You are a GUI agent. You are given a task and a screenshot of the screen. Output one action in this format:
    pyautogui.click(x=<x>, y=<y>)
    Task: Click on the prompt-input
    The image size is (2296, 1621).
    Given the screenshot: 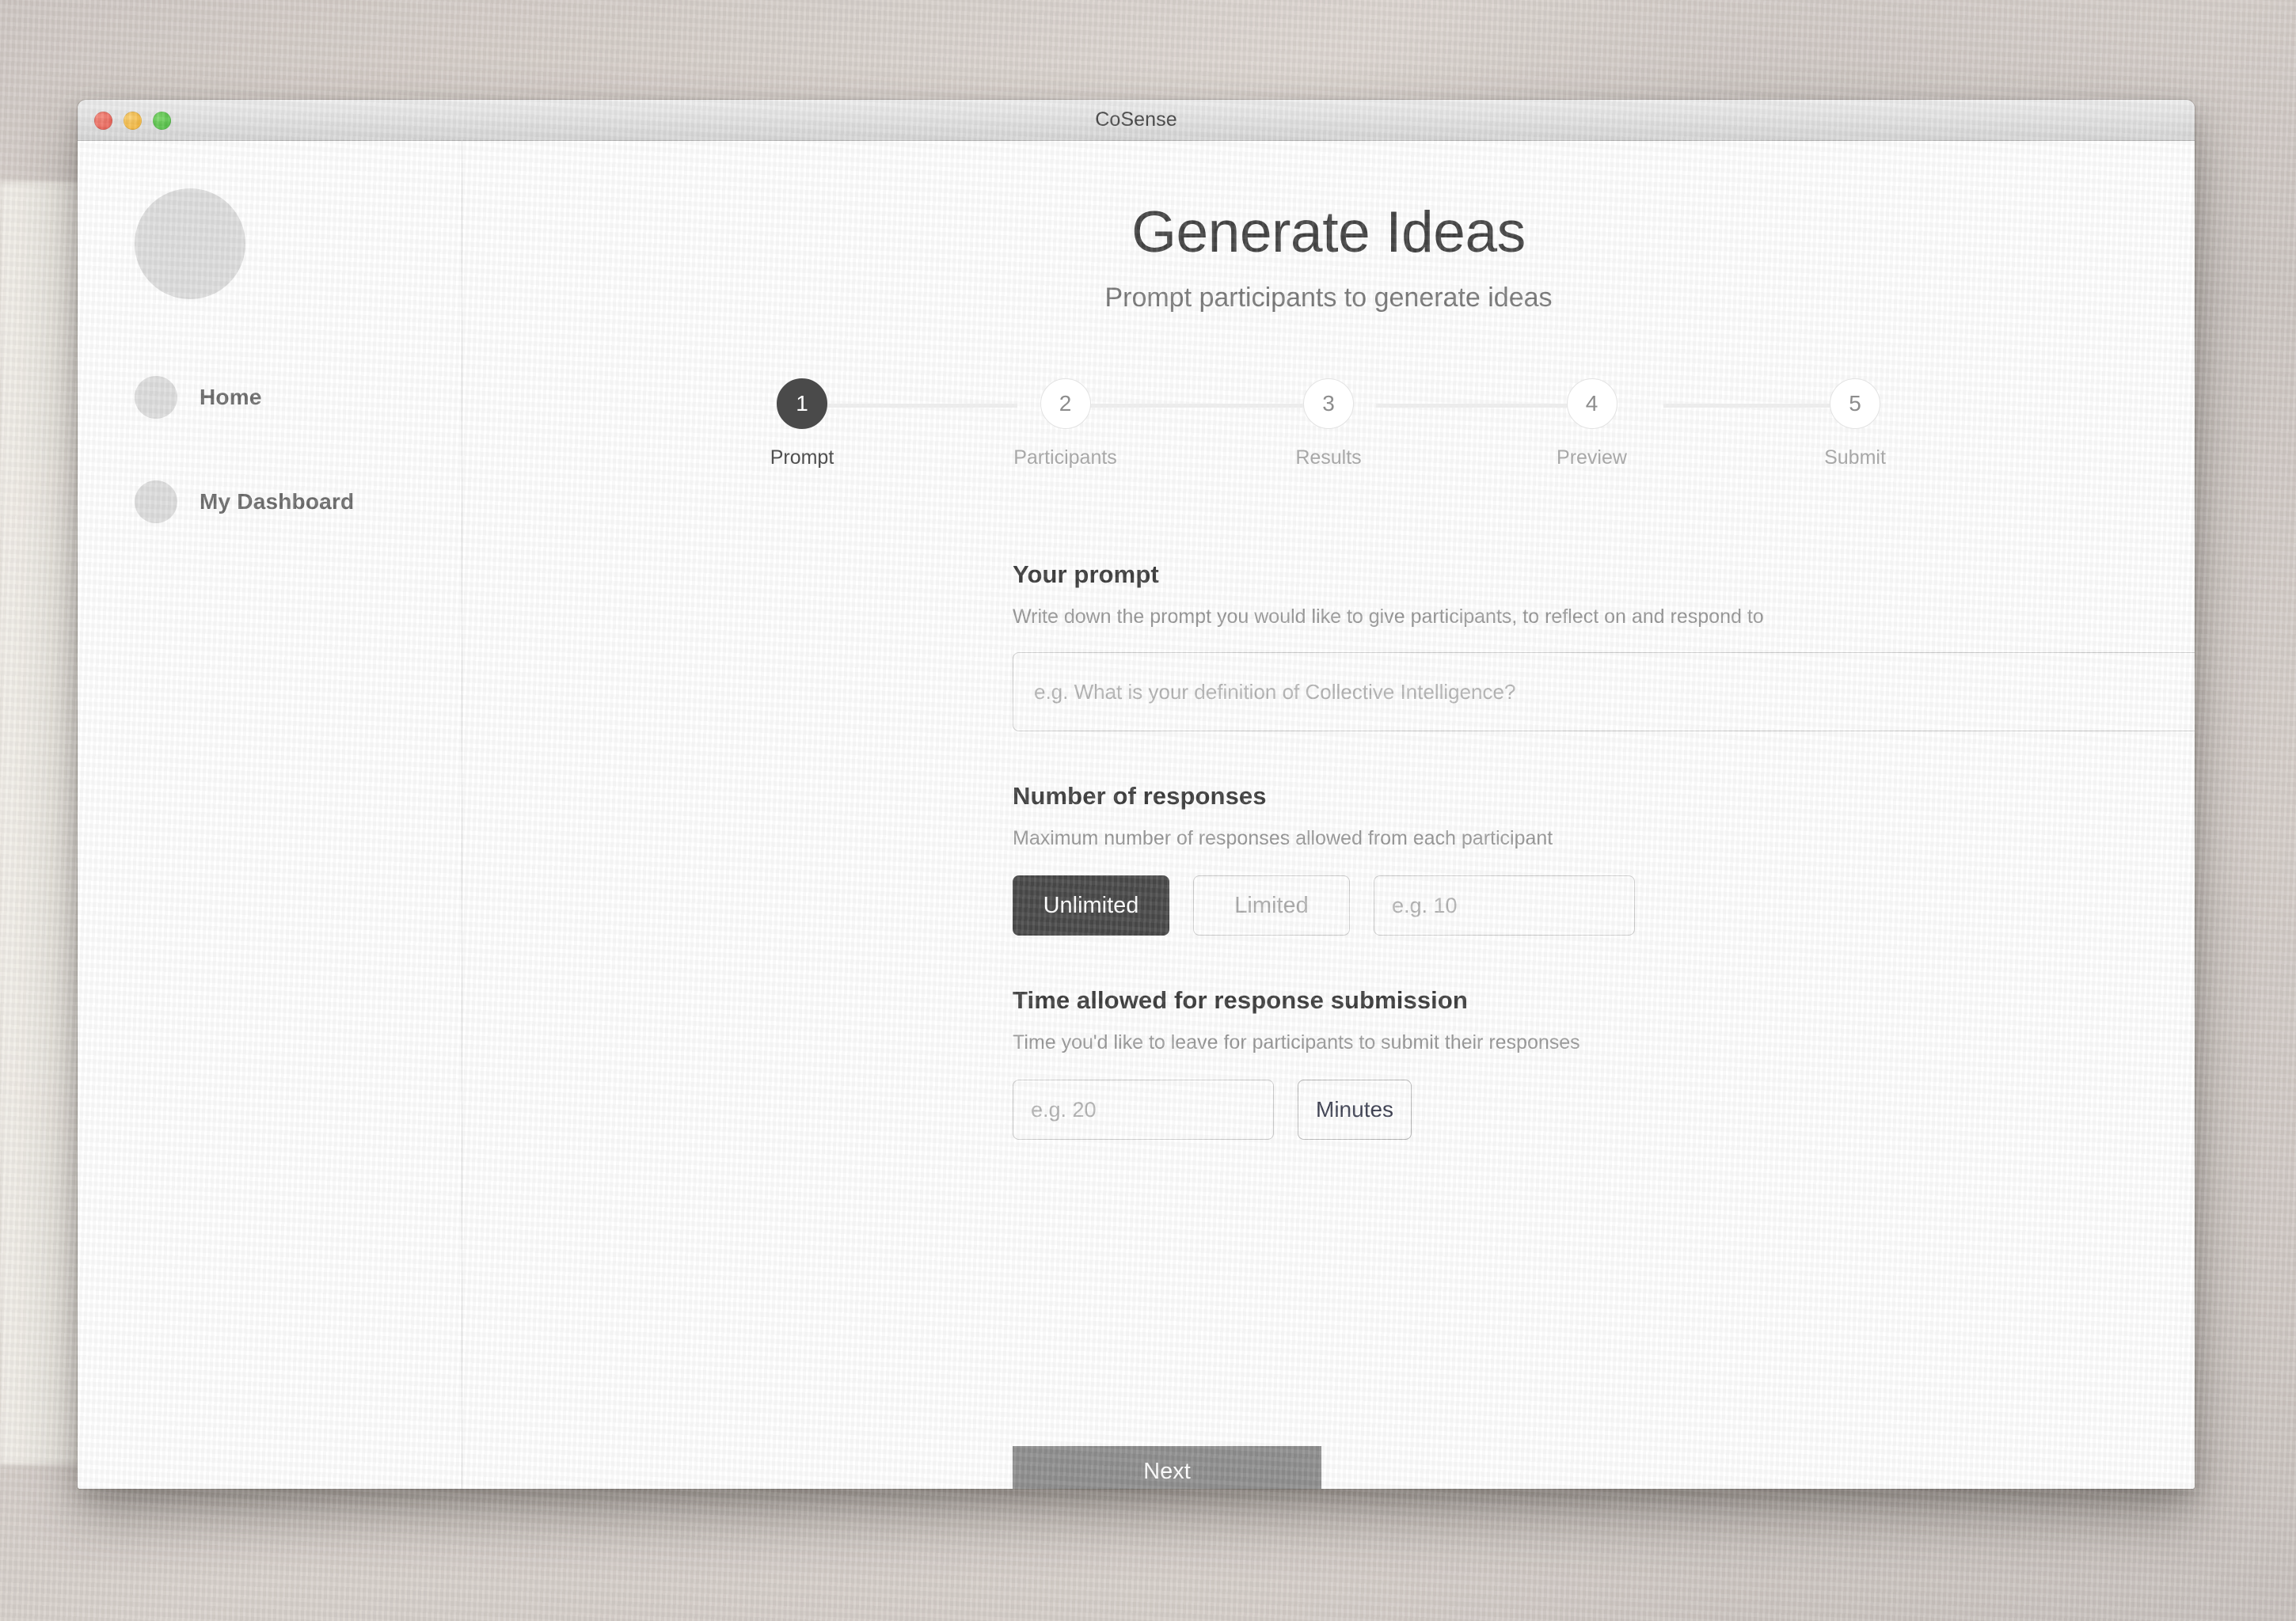 What is the action you would take?
    pyautogui.click(x=1604, y=691)
    